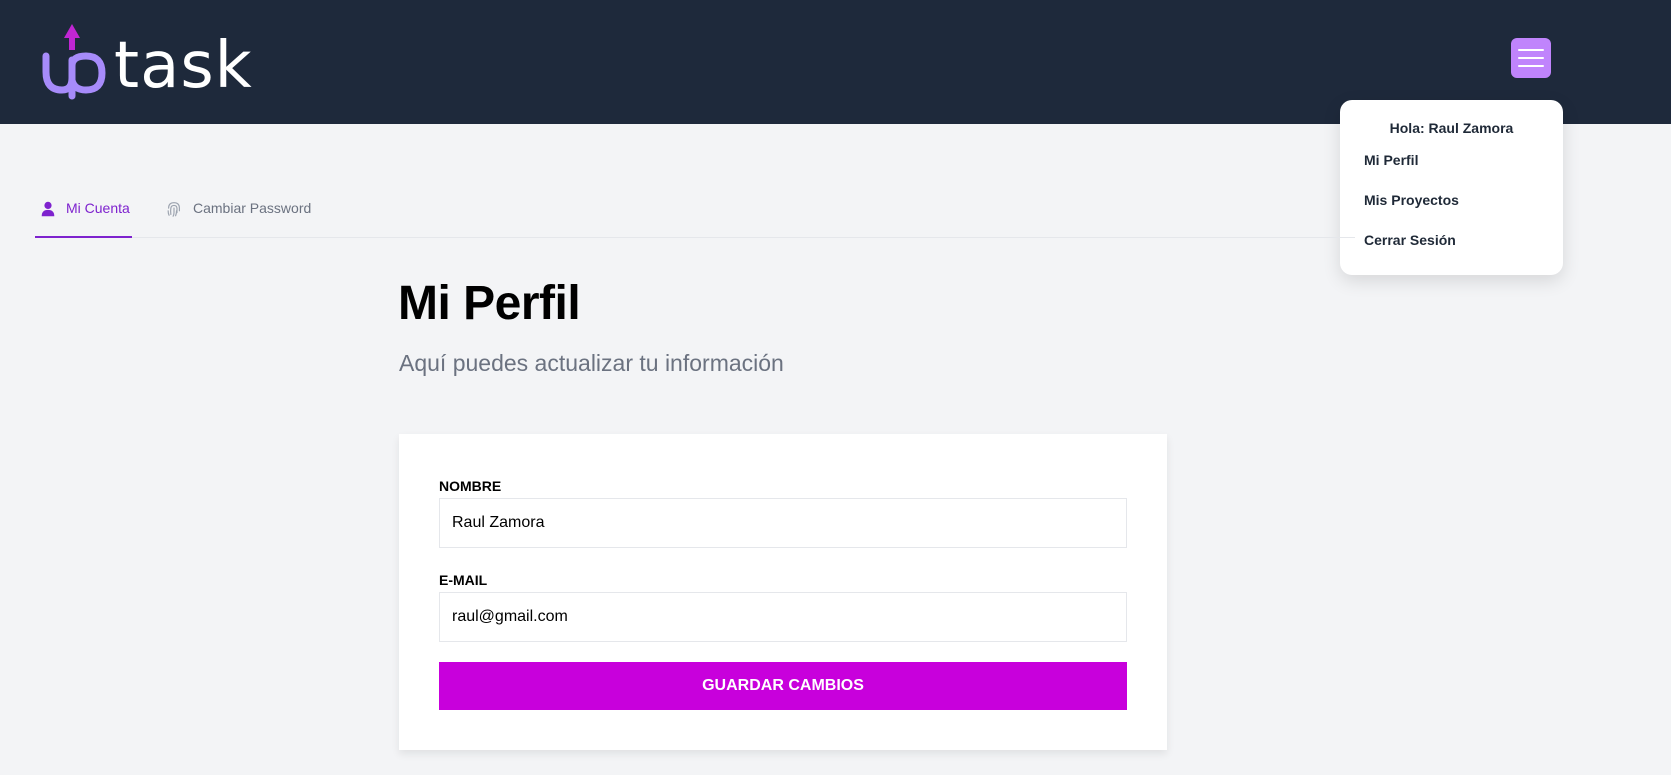 This screenshot has width=1671, height=775. I want to click on name-input, so click(783, 523).